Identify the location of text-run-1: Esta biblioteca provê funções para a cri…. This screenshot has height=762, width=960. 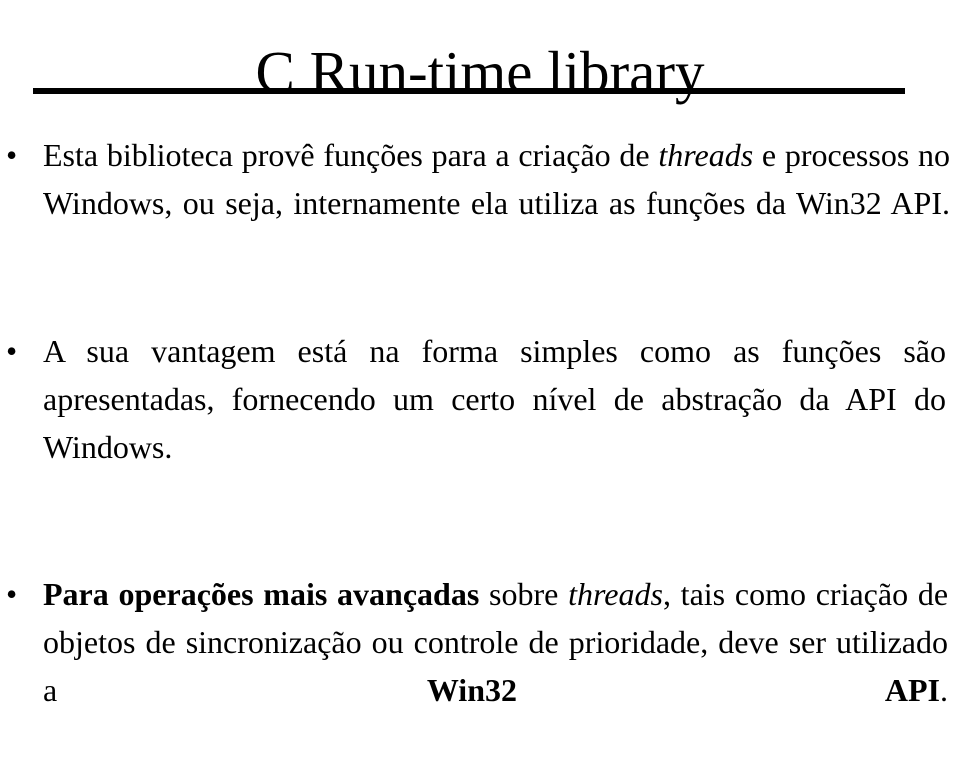
(351, 155).